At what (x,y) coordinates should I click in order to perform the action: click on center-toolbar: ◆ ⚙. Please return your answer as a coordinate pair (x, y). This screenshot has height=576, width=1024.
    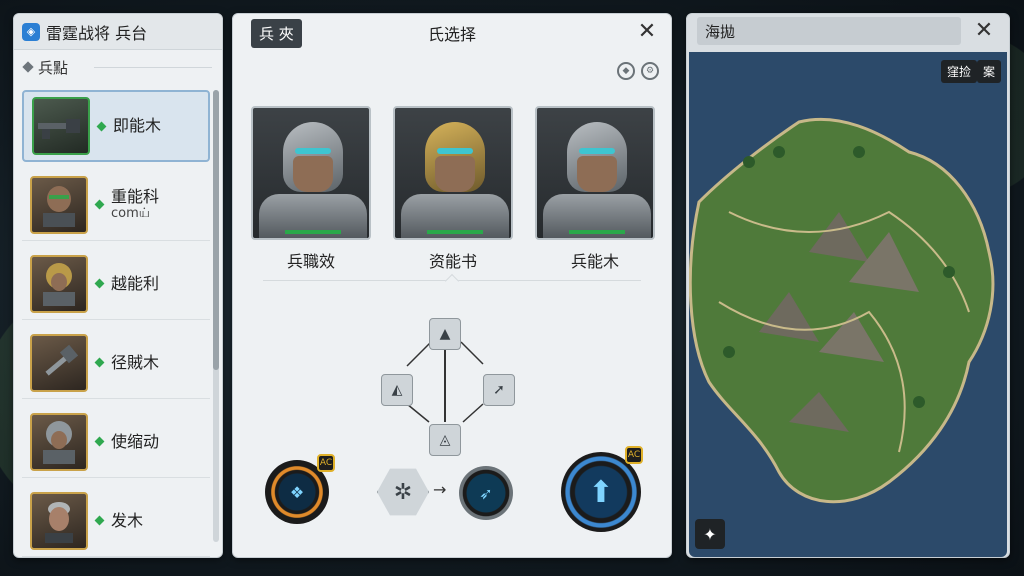
    Looking at the image, I should click on (638, 71).